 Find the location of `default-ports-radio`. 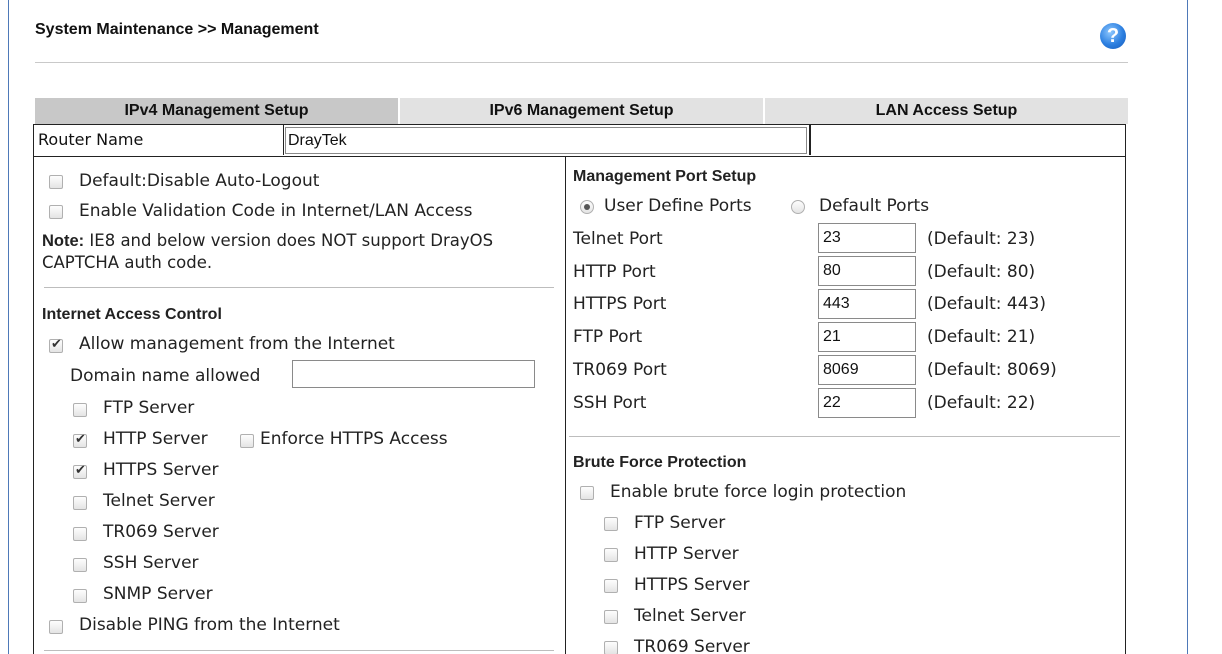

default-ports-radio is located at coordinates (798, 207).